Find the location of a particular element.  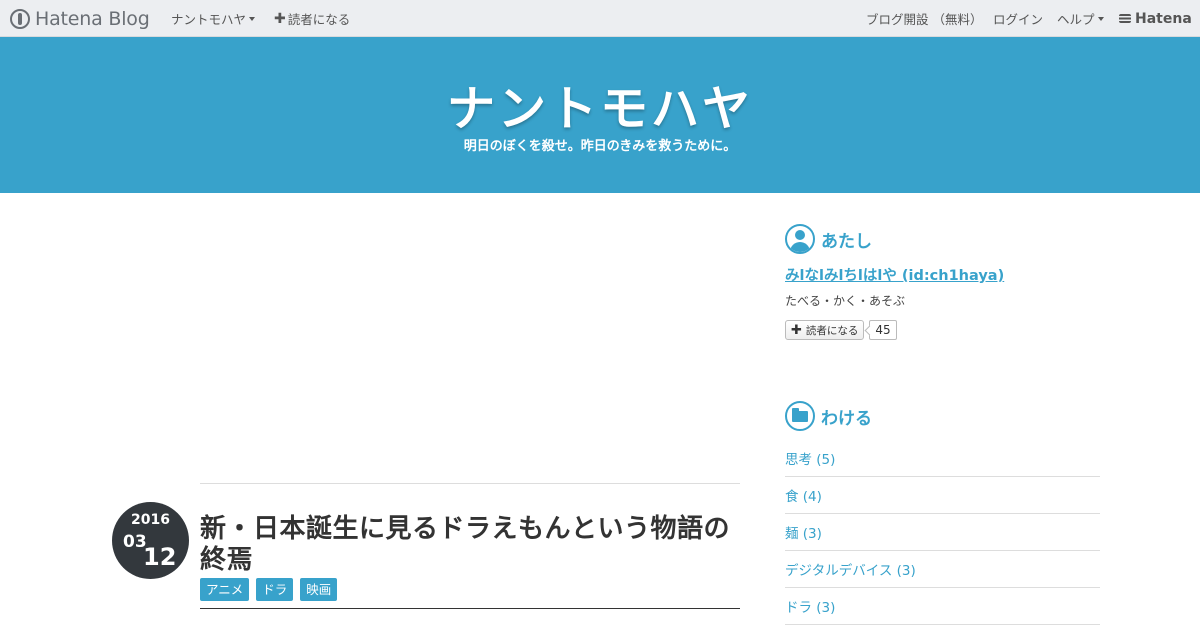

subscribe-button: ✚ 読者になる is located at coordinates (825, 330).